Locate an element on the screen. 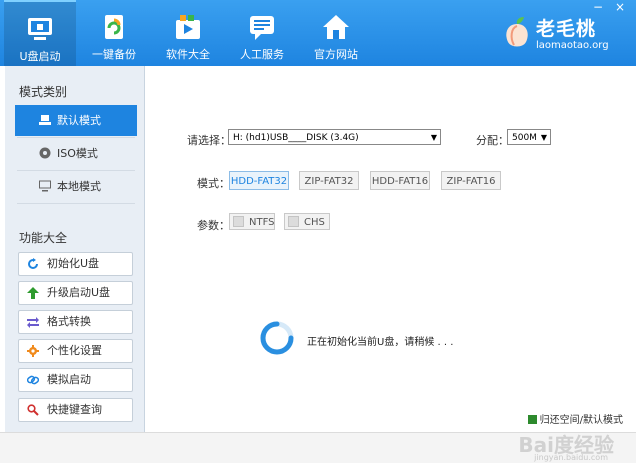 The height and width of the screenshot is (463, 636). status-message: 正在初始化当前U盘，请稍候 . . . is located at coordinates (380, 342).